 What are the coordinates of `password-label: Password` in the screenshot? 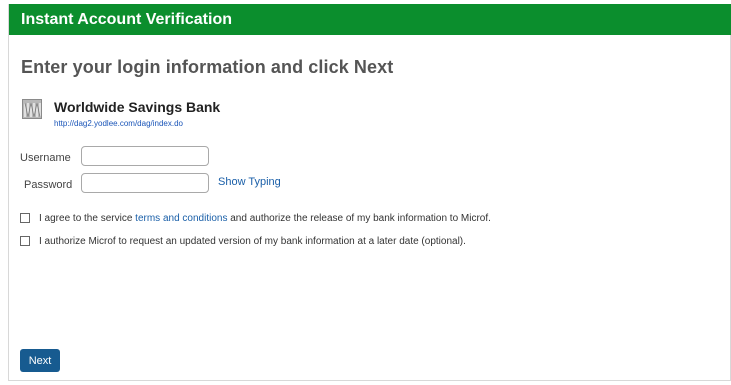 It's located at (48, 185).